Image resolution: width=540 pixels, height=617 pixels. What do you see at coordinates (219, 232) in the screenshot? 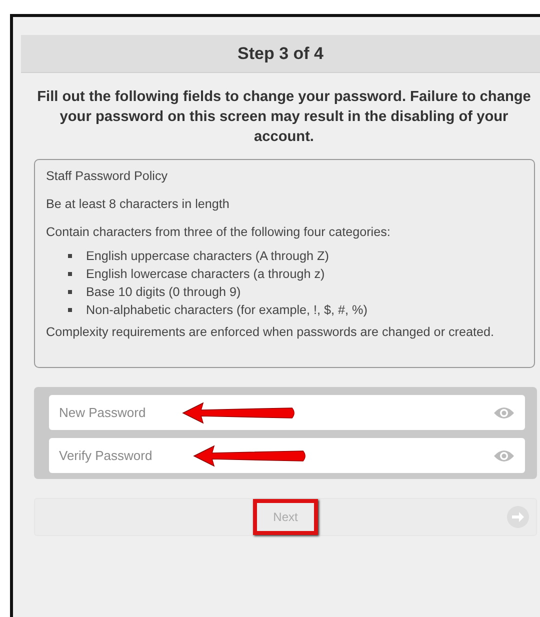
I see `policy-intro: Contain characters from three of the following four categories:` at bounding box center [219, 232].